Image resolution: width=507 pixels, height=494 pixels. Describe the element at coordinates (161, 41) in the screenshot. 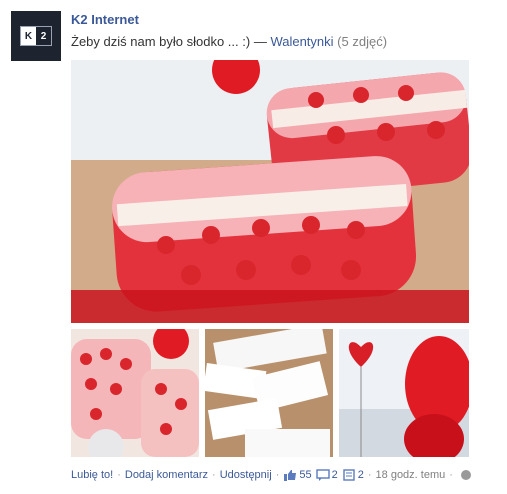

I see `post-text: Żeby dziś nam było słodko ... :)` at that location.